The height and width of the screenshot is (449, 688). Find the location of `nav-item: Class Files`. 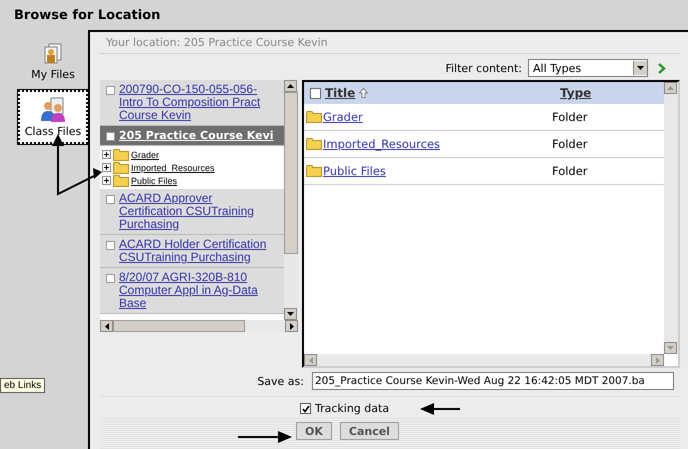

nav-item: Class Files is located at coordinates (53, 117).